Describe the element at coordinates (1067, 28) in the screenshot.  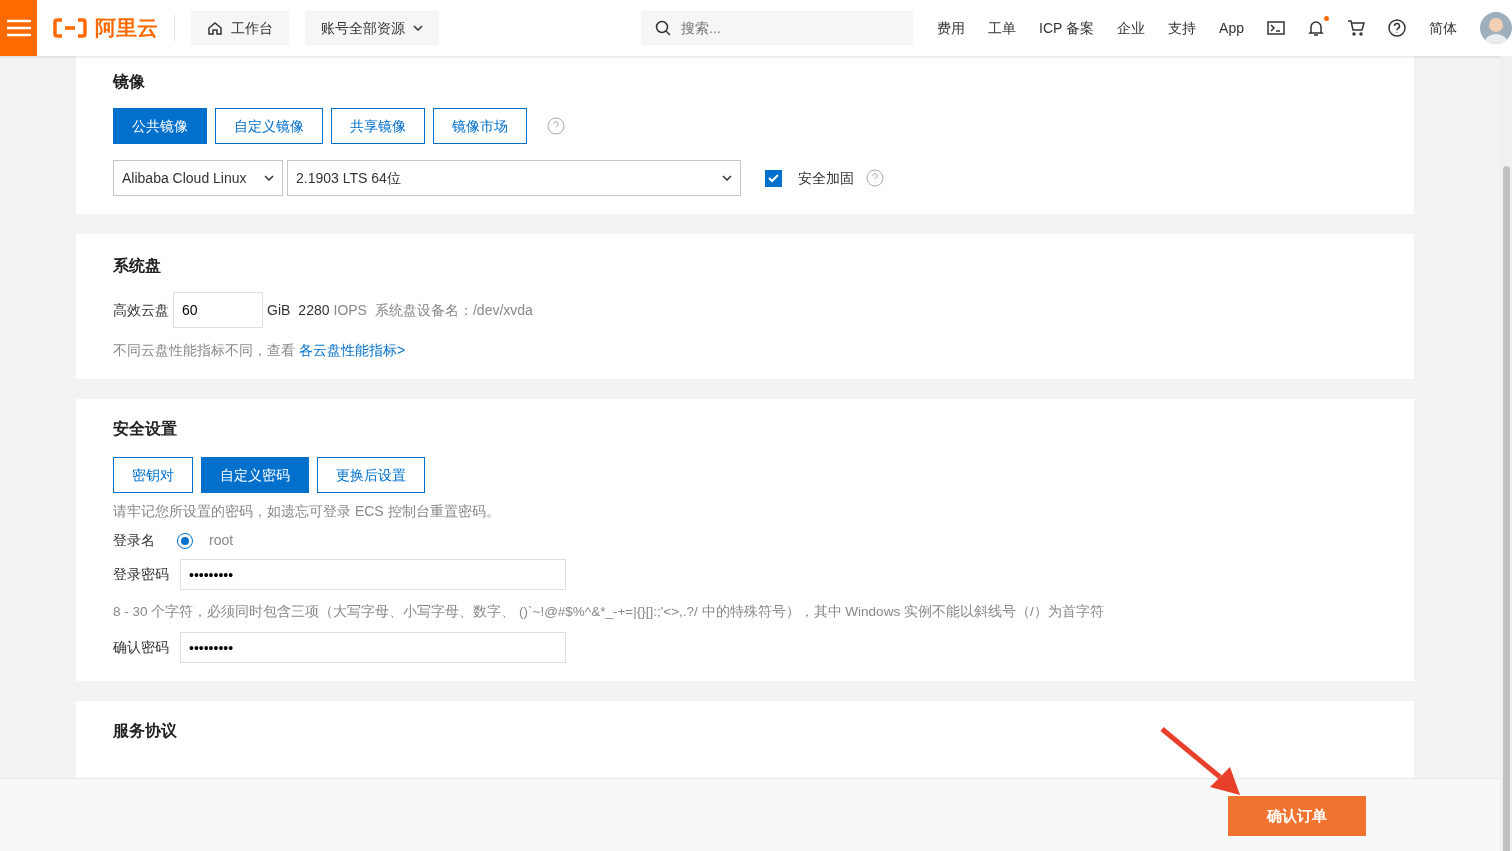
I see `nav-link: ICP 备案` at that location.